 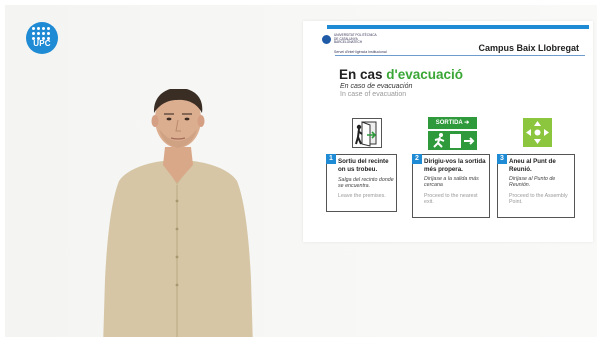 What do you see at coordinates (460, 55) in the screenshot?
I see `header-divider` at bounding box center [460, 55].